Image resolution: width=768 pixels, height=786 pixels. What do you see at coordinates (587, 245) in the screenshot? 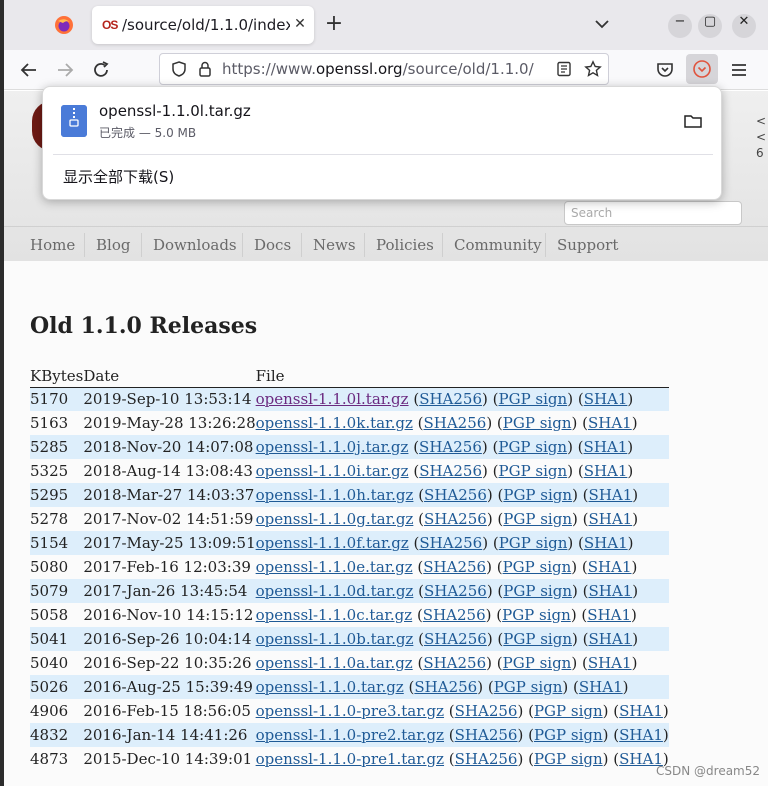
I see `nav-support: Support` at bounding box center [587, 245].